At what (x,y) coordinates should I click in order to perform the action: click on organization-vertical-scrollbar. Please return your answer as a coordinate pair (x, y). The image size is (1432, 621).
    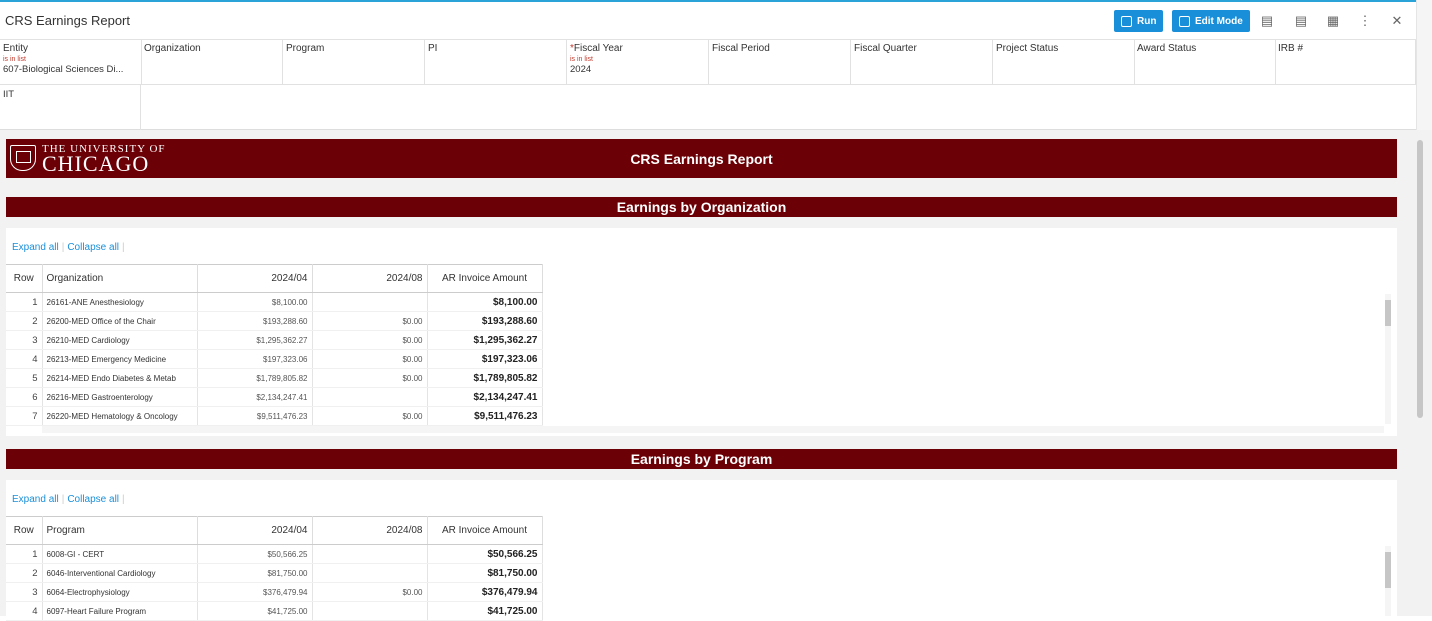
    Looking at the image, I should click on (1388, 359).